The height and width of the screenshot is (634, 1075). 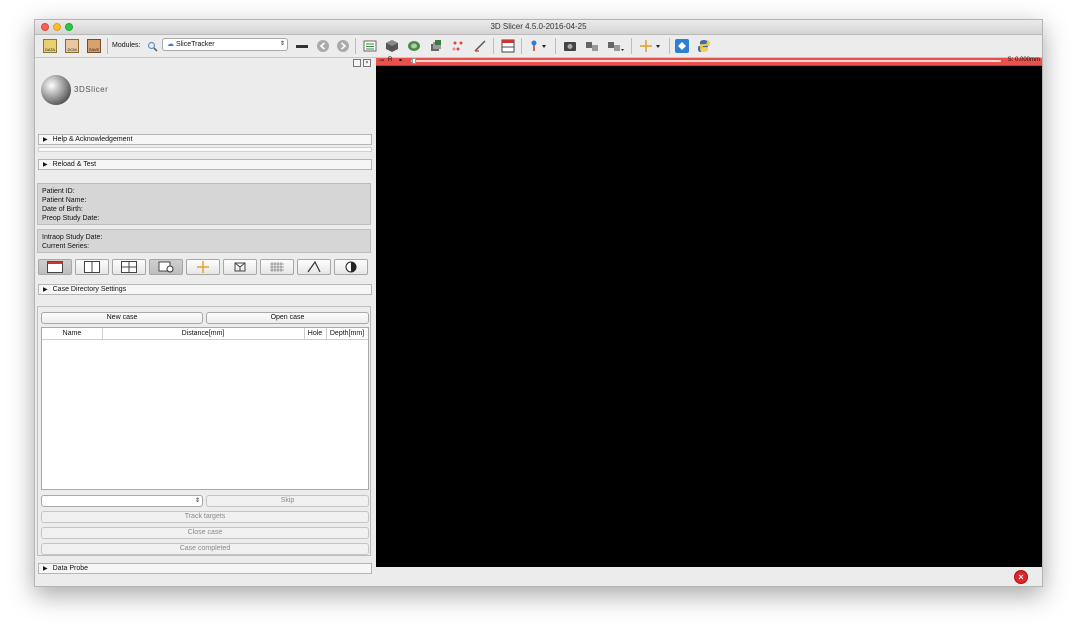 I want to click on extension-icon, so click(x=682, y=46).